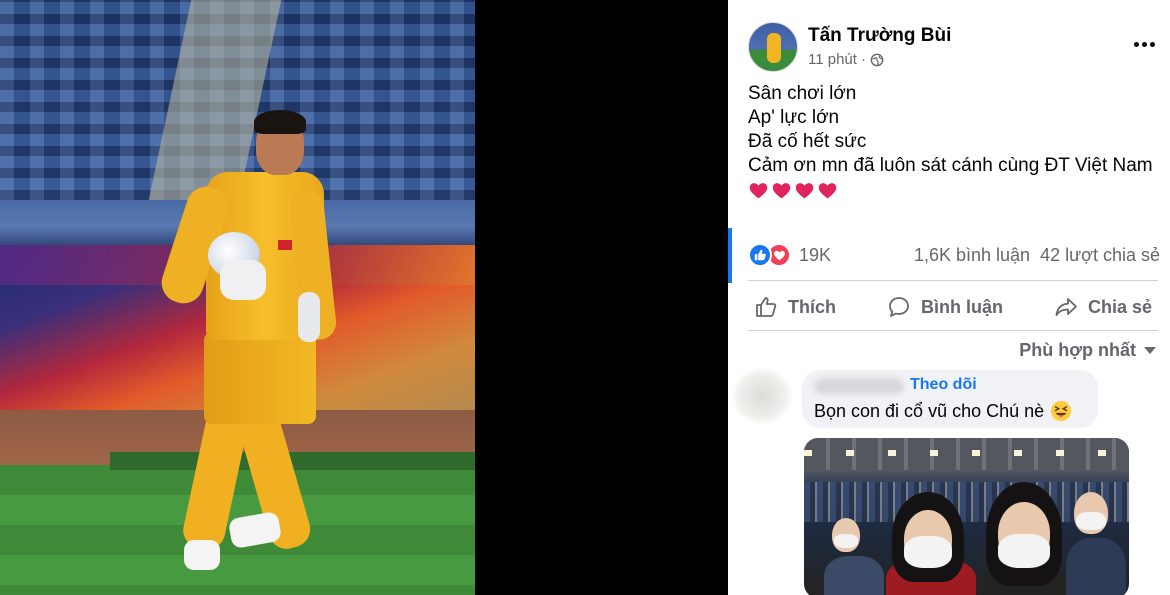  I want to click on player-hair, so click(280, 122).